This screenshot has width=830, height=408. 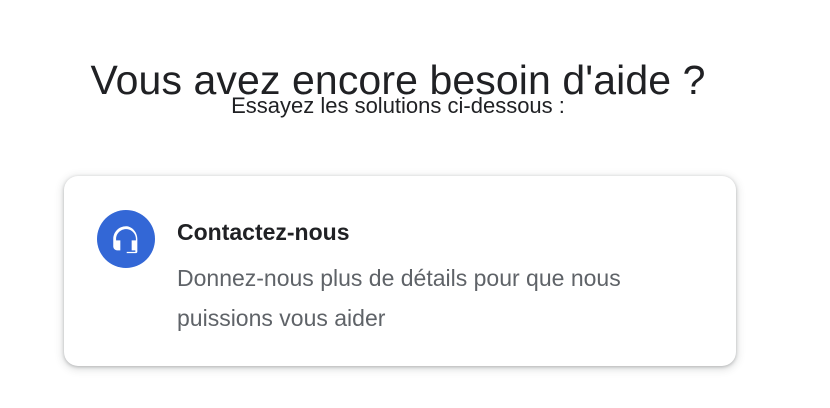 What do you see at coordinates (263, 232) in the screenshot?
I see `card-title: Contactez-nous` at bounding box center [263, 232].